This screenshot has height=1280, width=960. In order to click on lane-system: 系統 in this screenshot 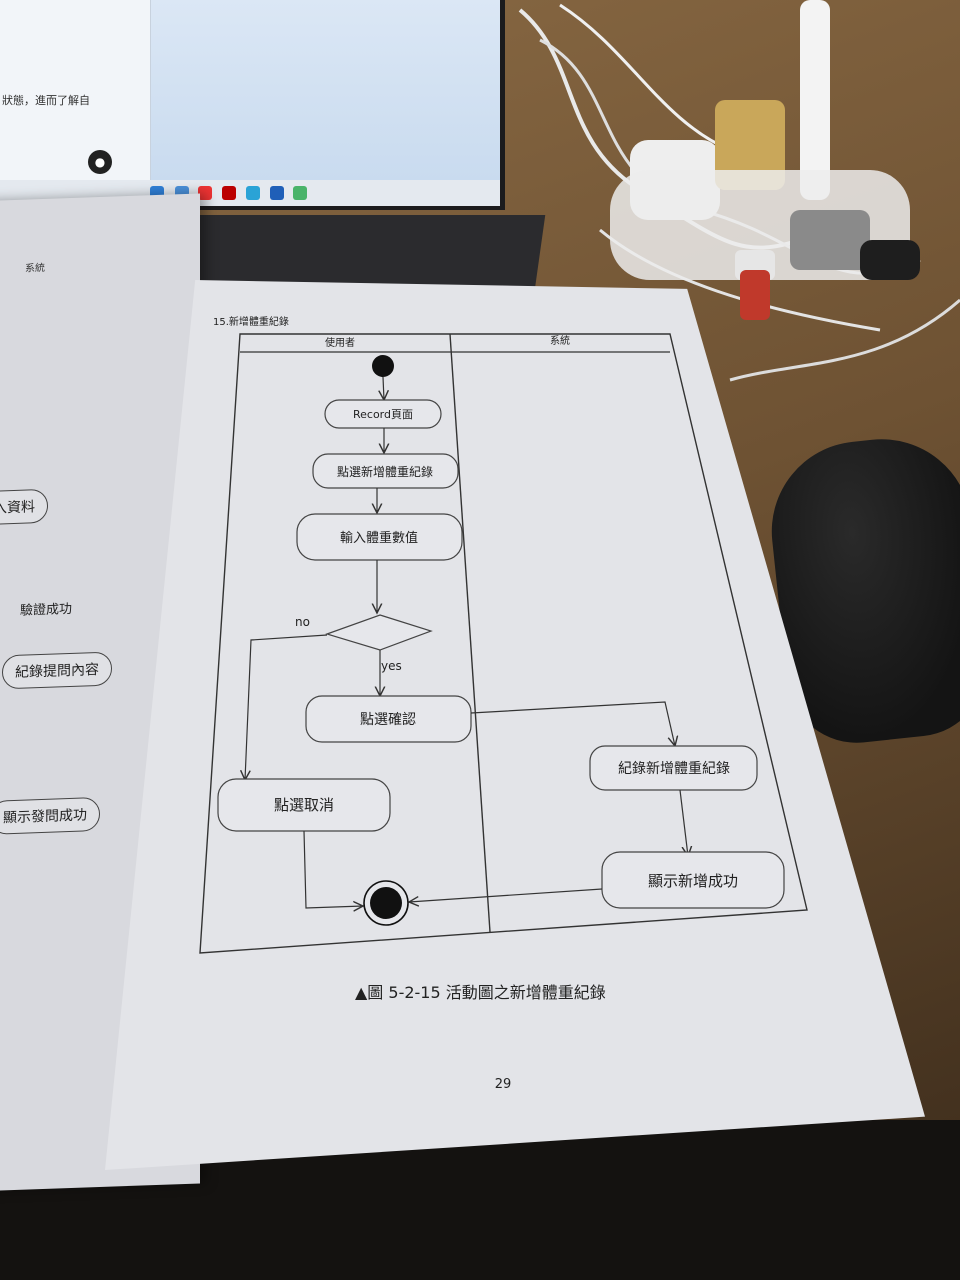, I will do `click(560, 340)`.